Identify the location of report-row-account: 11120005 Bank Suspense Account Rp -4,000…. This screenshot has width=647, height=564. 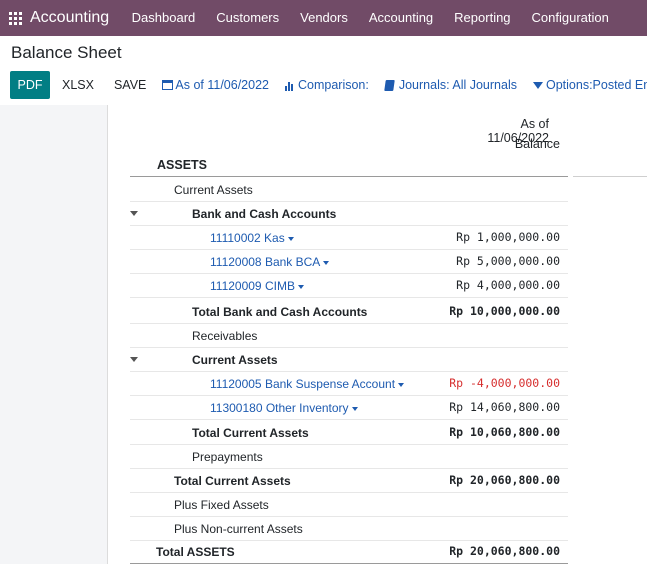
(349, 384).